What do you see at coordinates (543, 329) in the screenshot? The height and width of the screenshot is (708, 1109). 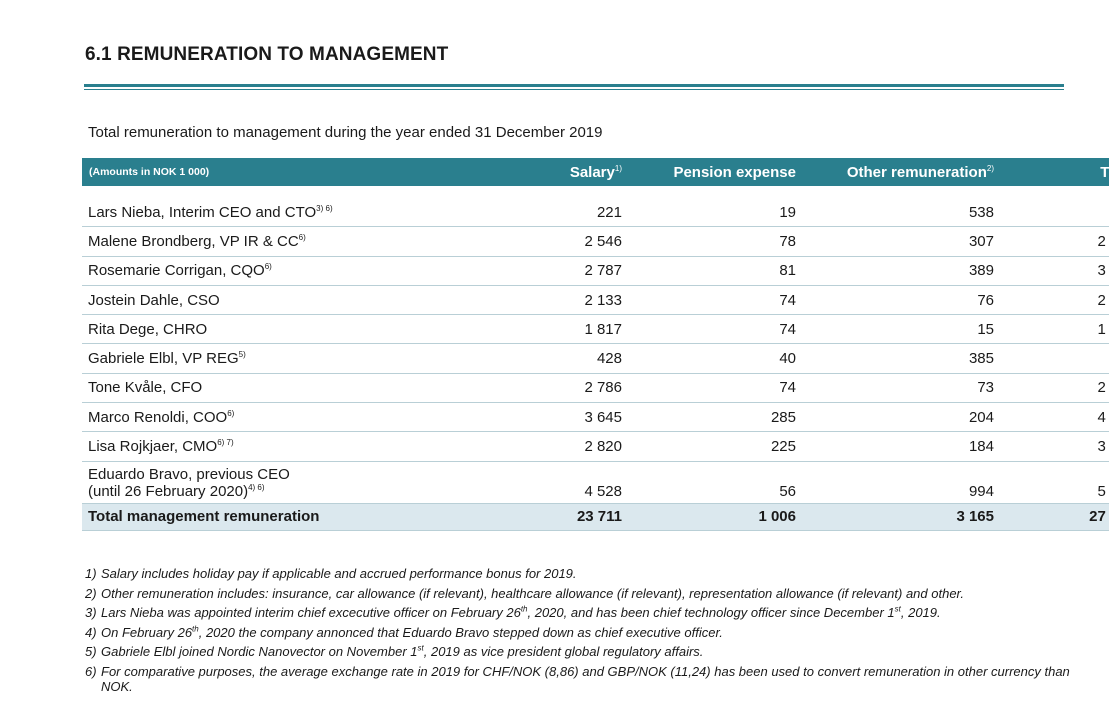 I see `row-salary: 1 817` at bounding box center [543, 329].